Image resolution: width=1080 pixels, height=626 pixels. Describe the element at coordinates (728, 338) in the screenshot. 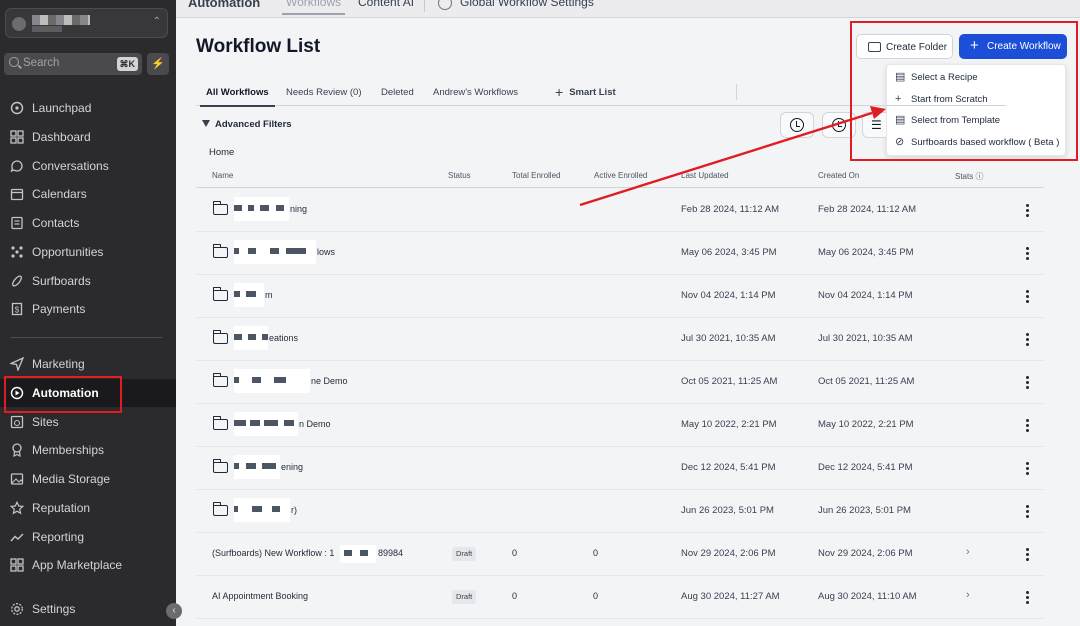

I see `last-updated: Jul 30 2021, 10:35 AM` at that location.